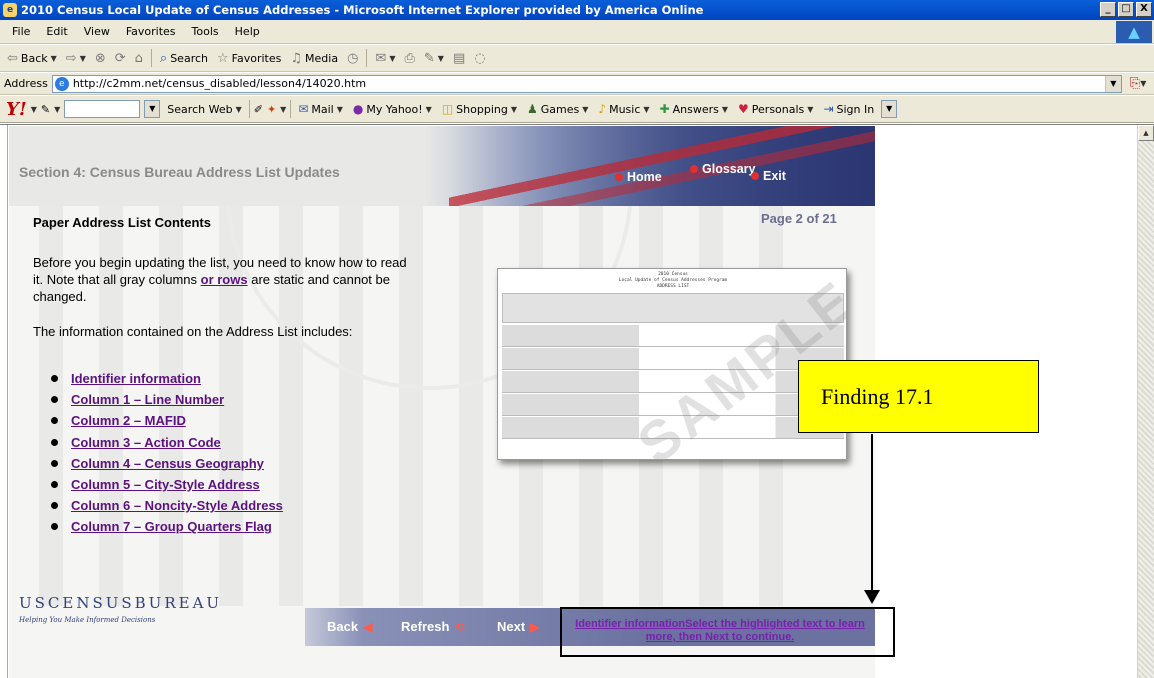 This screenshot has width=1154, height=678. What do you see at coordinates (146, 442) in the screenshot?
I see `column-3-link: Column 3 – Action Code` at bounding box center [146, 442].